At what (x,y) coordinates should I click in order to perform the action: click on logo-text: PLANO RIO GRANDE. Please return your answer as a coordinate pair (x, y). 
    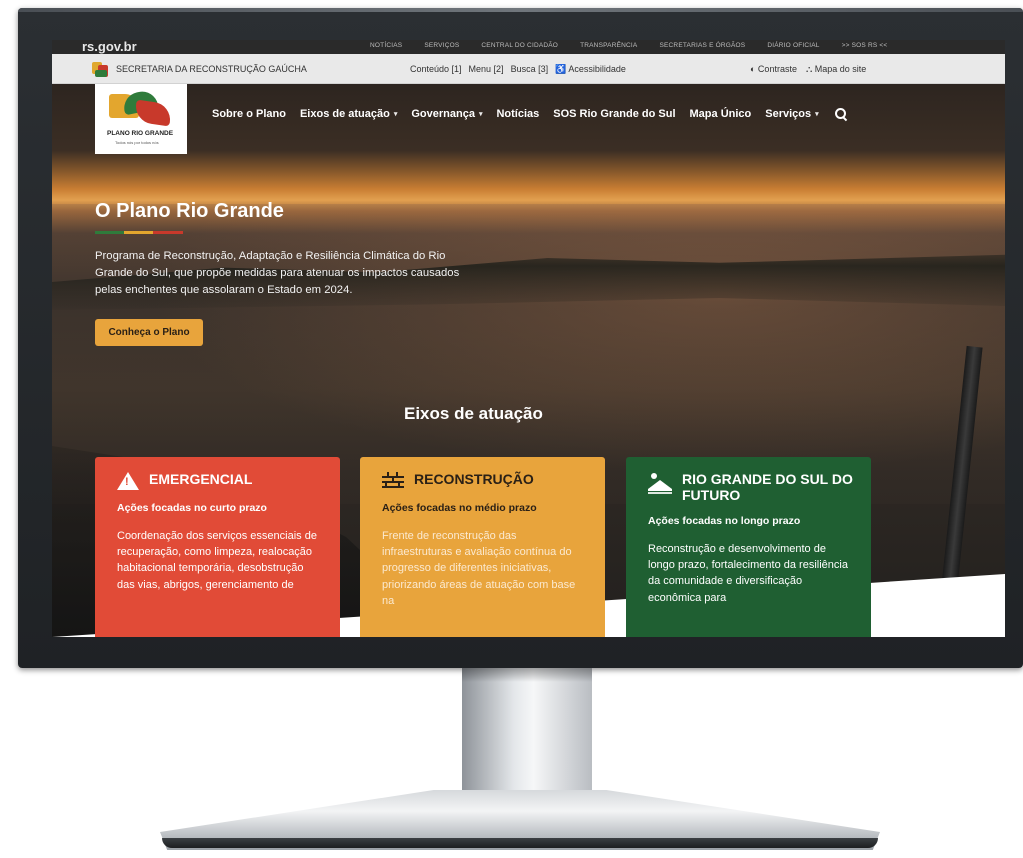
    Looking at the image, I should click on (140, 133).